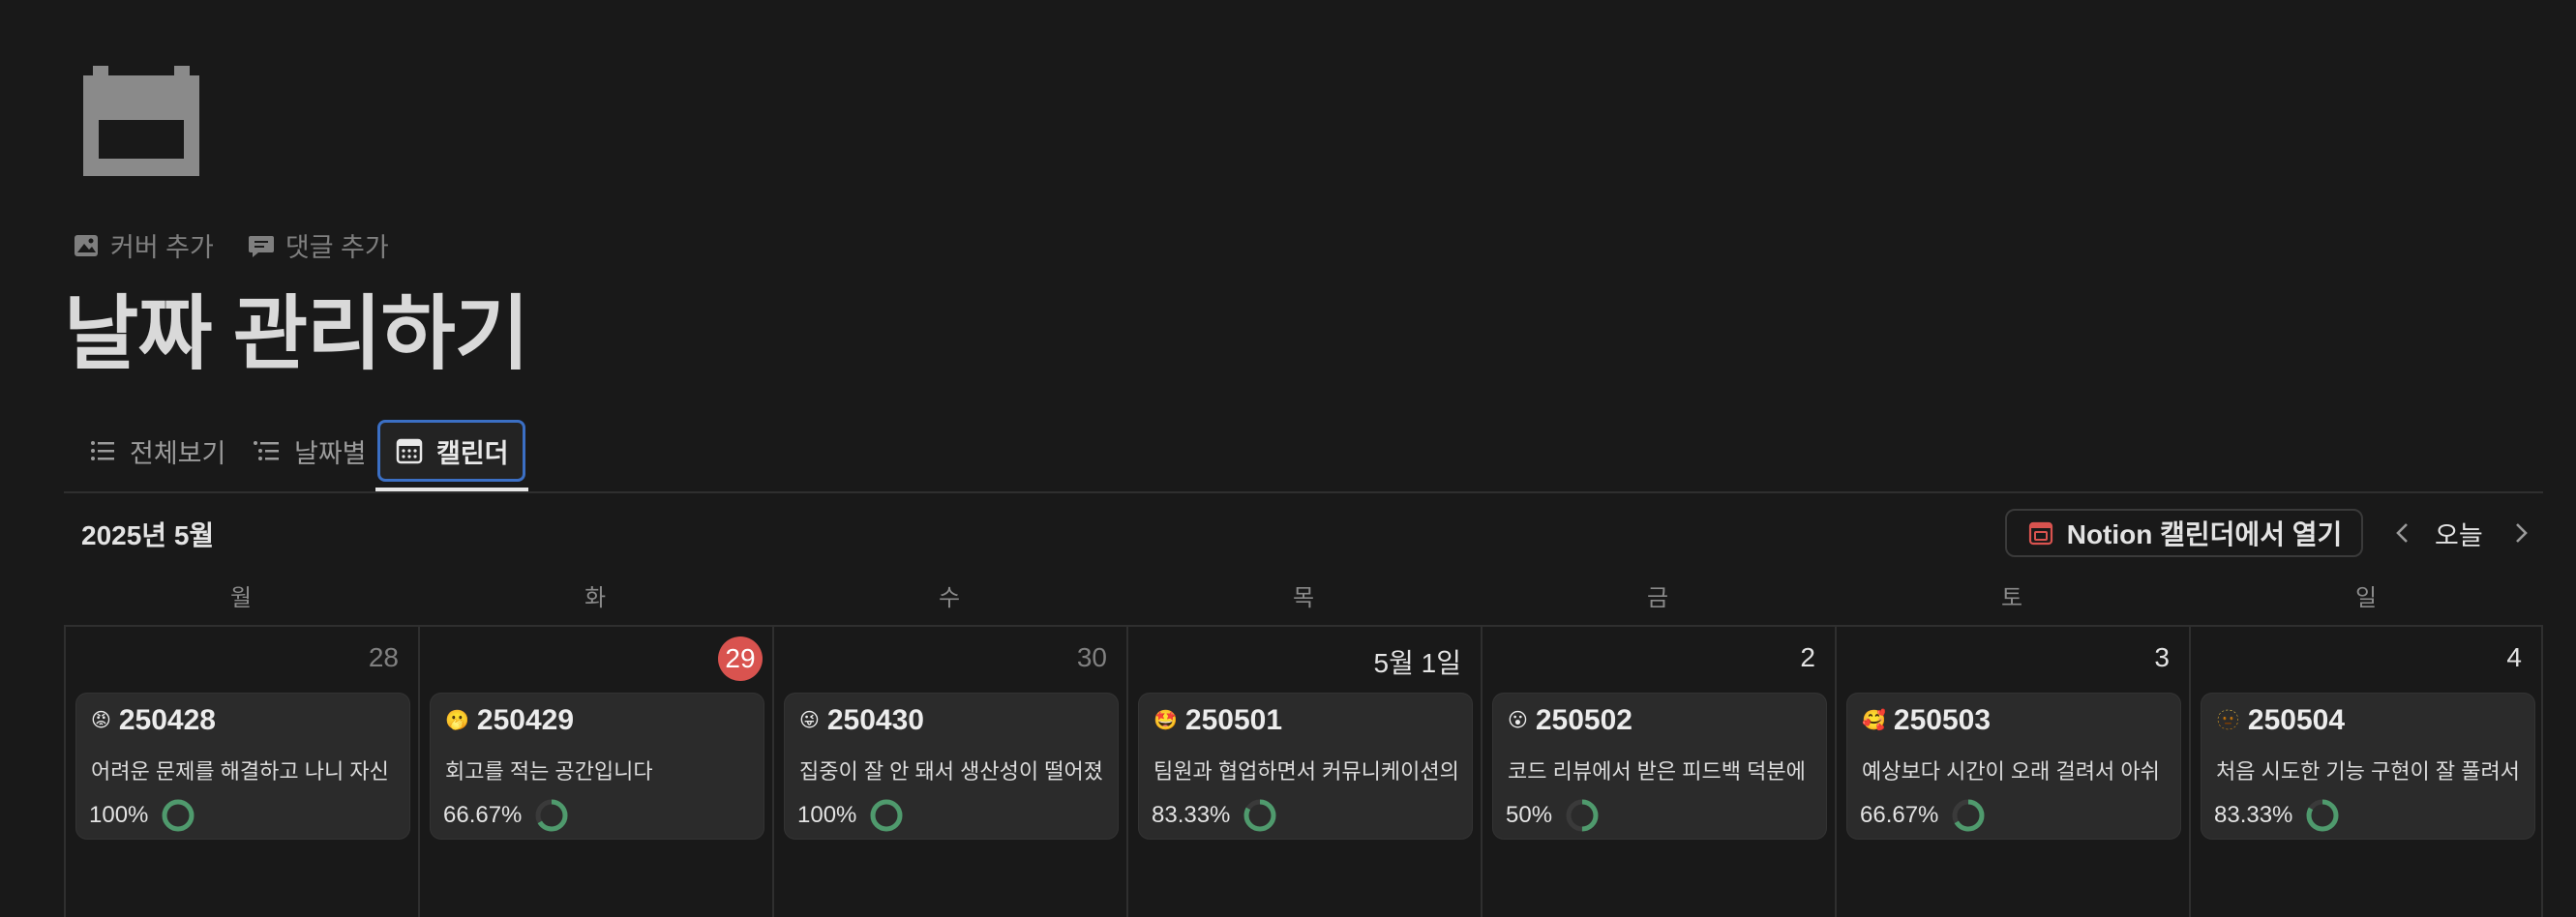 Image resolution: width=2576 pixels, height=917 pixels. I want to click on entry-card: 🫥 250504 처음 시도한 기능 구현이 잘 풀려서 83.33%, so click(2368, 766).